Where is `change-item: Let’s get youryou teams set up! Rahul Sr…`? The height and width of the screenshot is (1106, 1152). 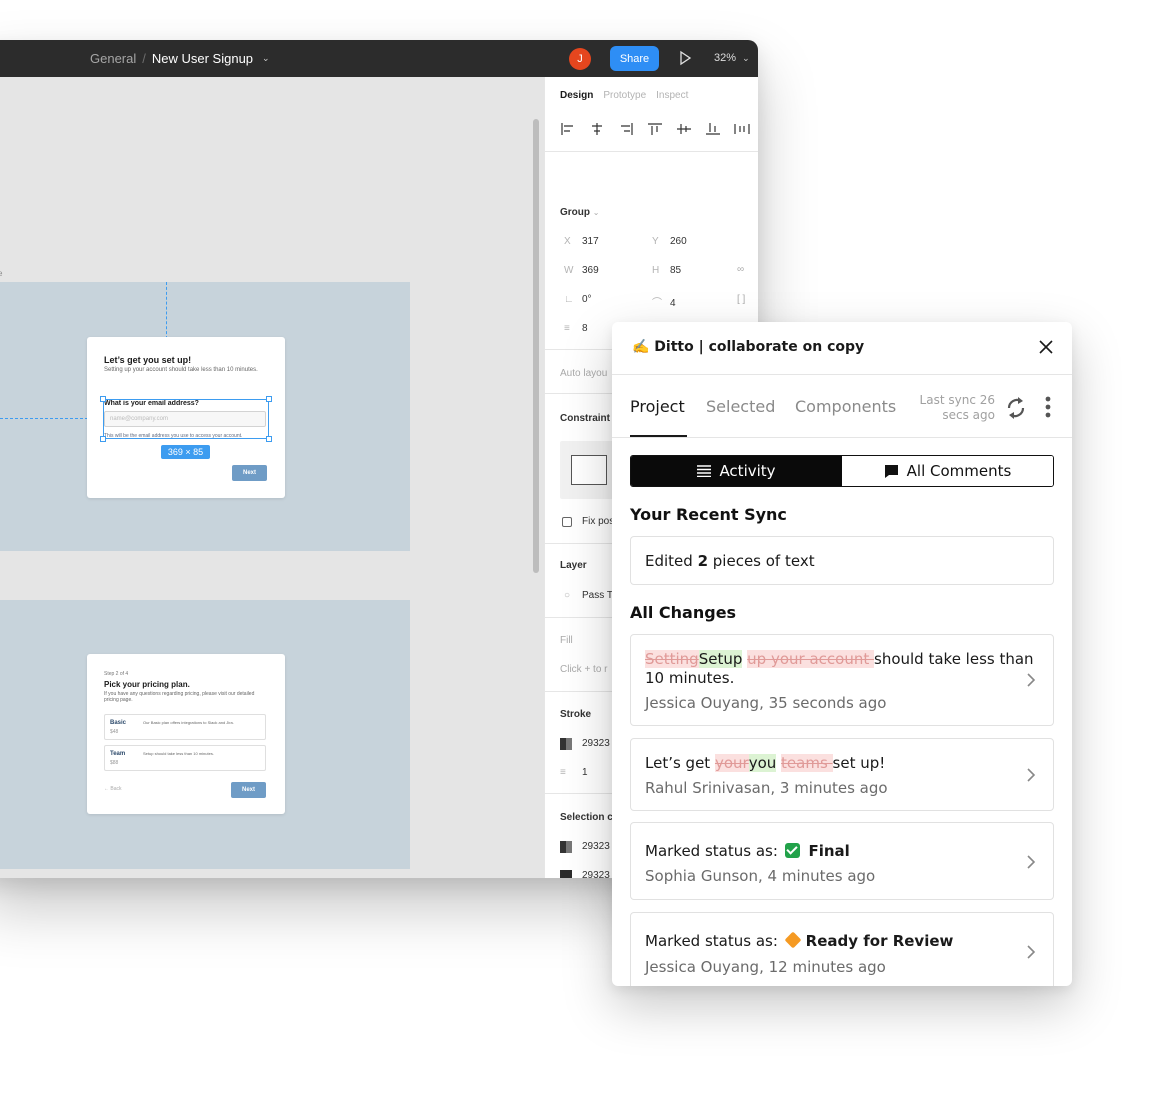
change-item: Let’s get youryou teams set up! Rahul Sr… is located at coordinates (842, 774).